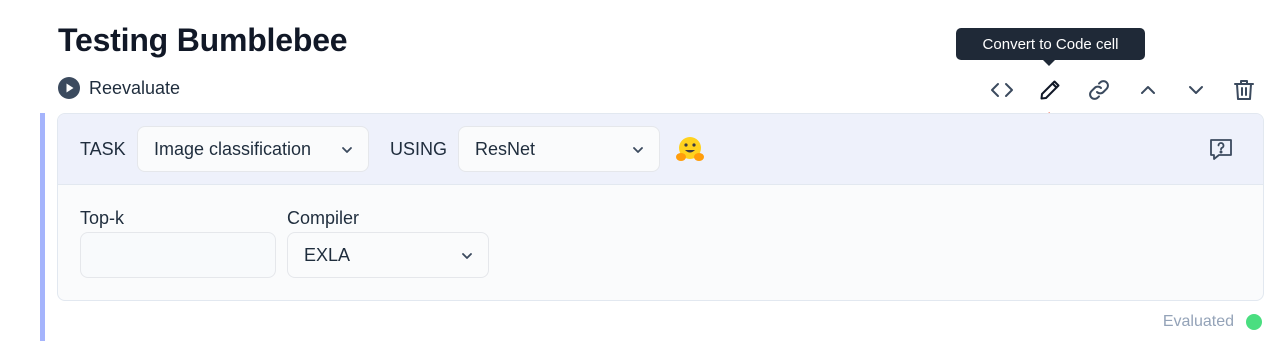 The width and height of the screenshot is (1280, 341). I want to click on convert-to-code-button, so click(1050, 90).